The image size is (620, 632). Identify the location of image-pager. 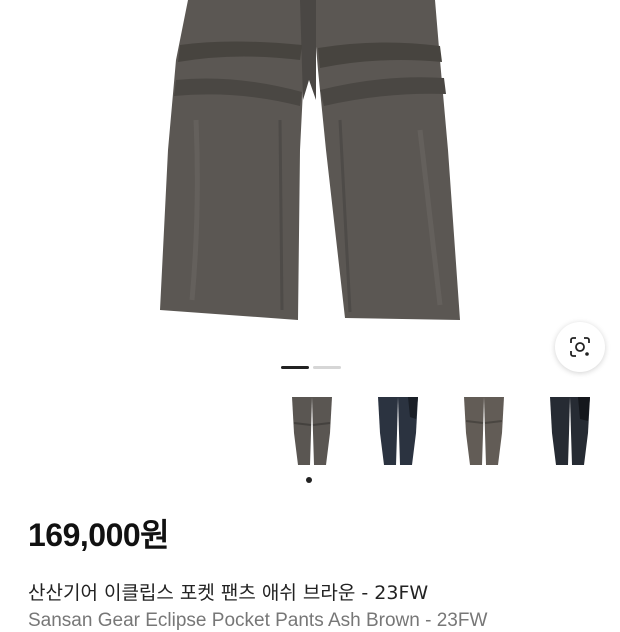
(311, 367).